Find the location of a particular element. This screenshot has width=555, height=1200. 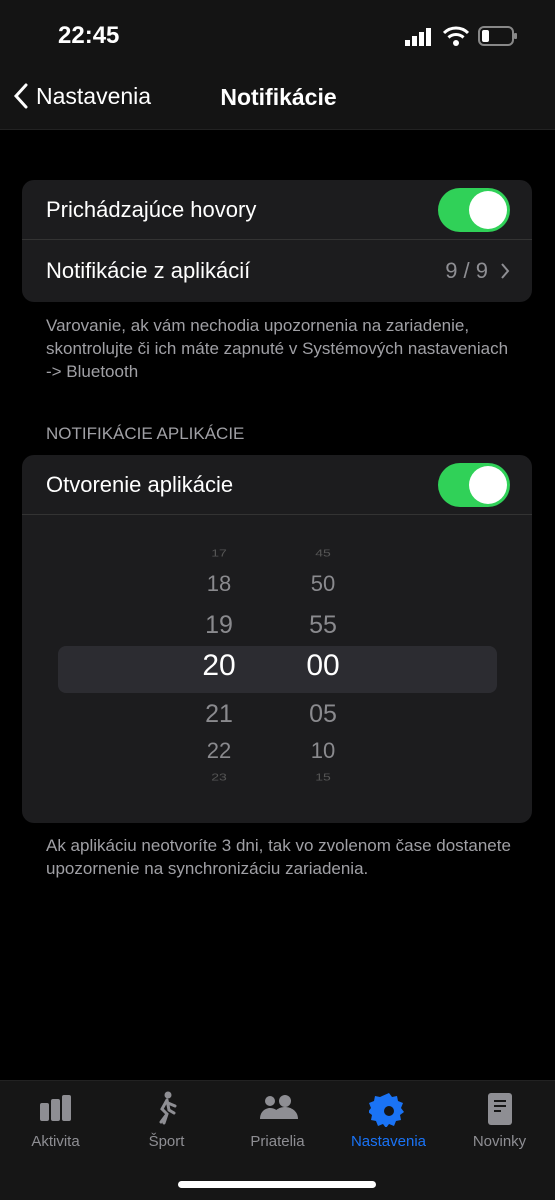

document-icon is located at coordinates (499, 1109).